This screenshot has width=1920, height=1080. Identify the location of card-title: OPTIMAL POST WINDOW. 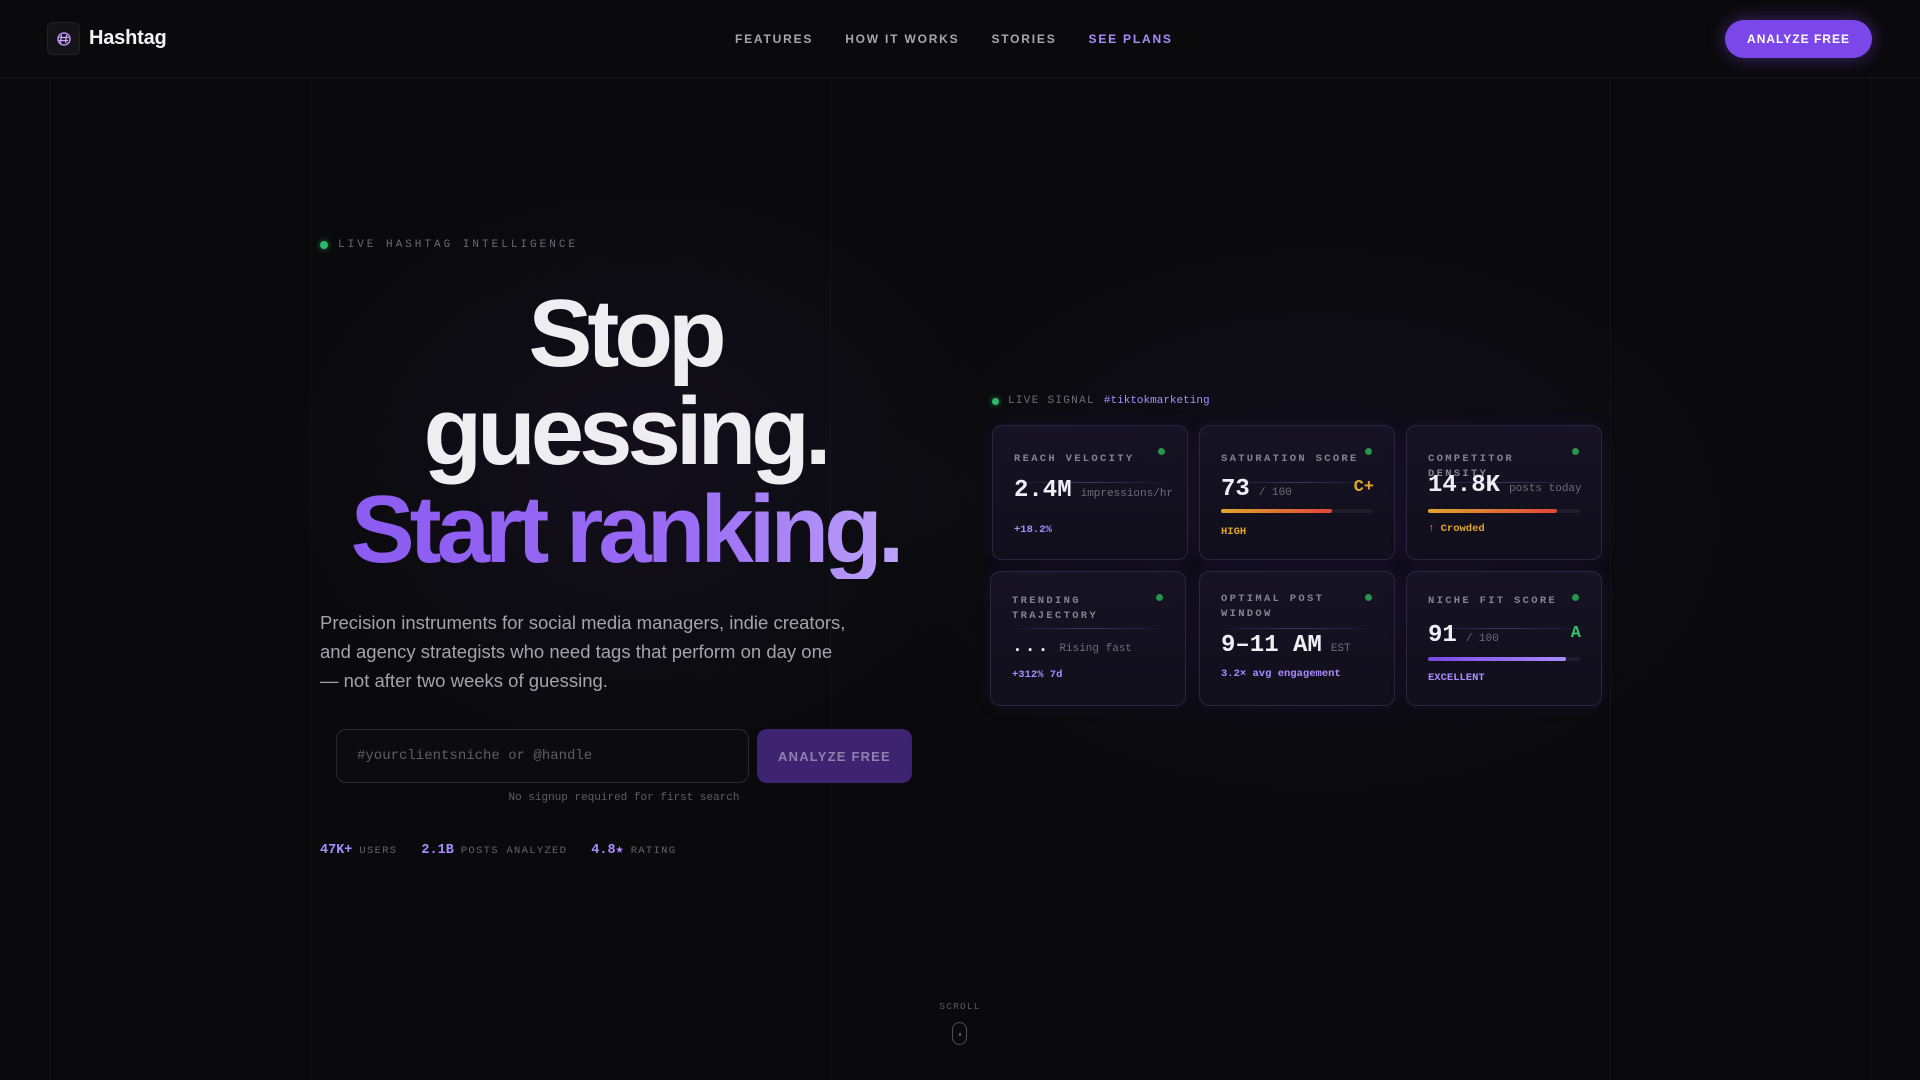
(1273, 606).